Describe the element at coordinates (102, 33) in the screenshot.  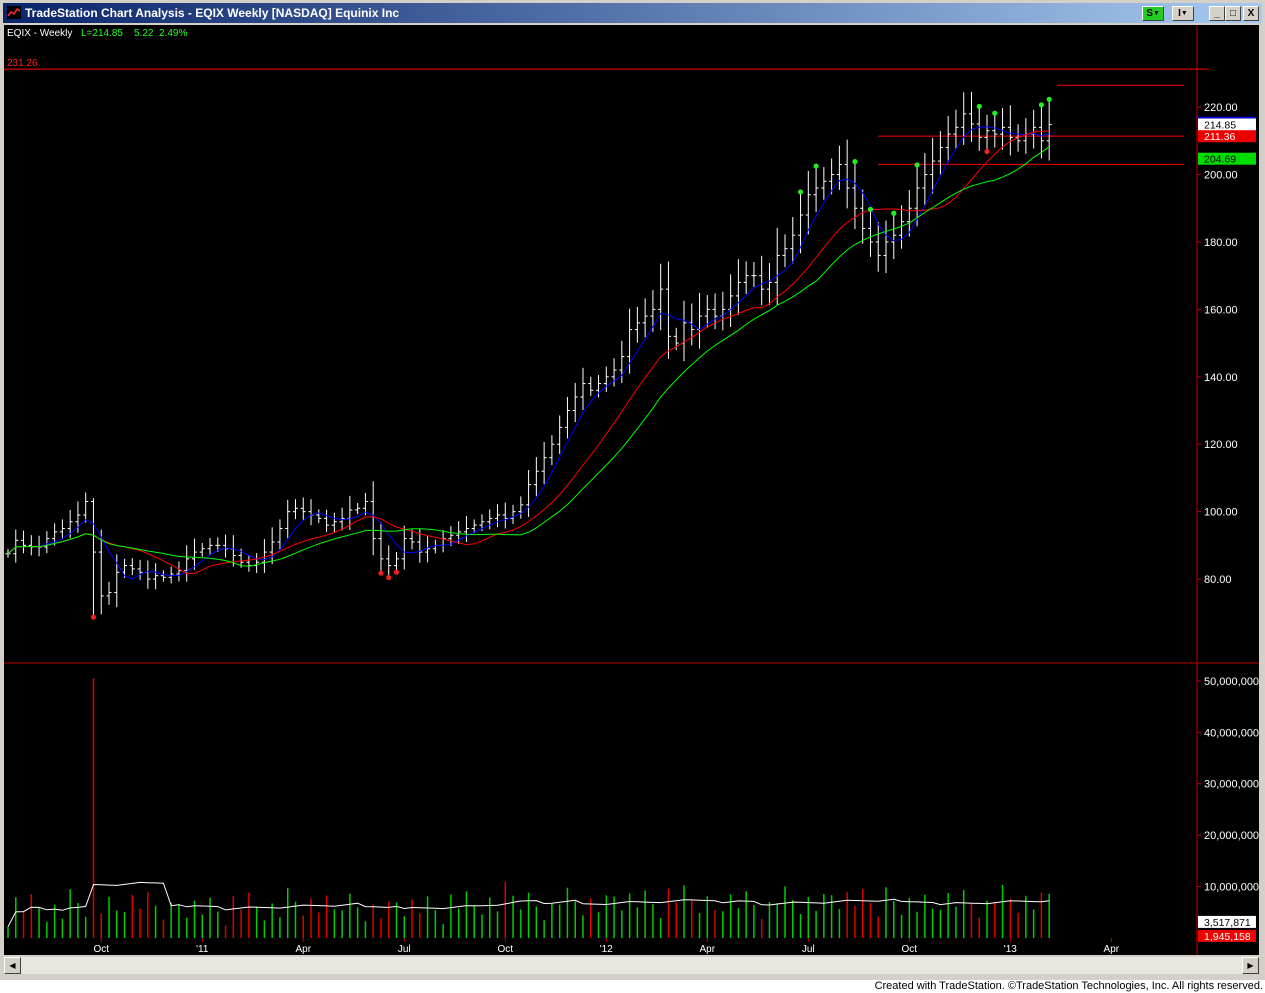
I see `last-price-label: L=214.85` at that location.